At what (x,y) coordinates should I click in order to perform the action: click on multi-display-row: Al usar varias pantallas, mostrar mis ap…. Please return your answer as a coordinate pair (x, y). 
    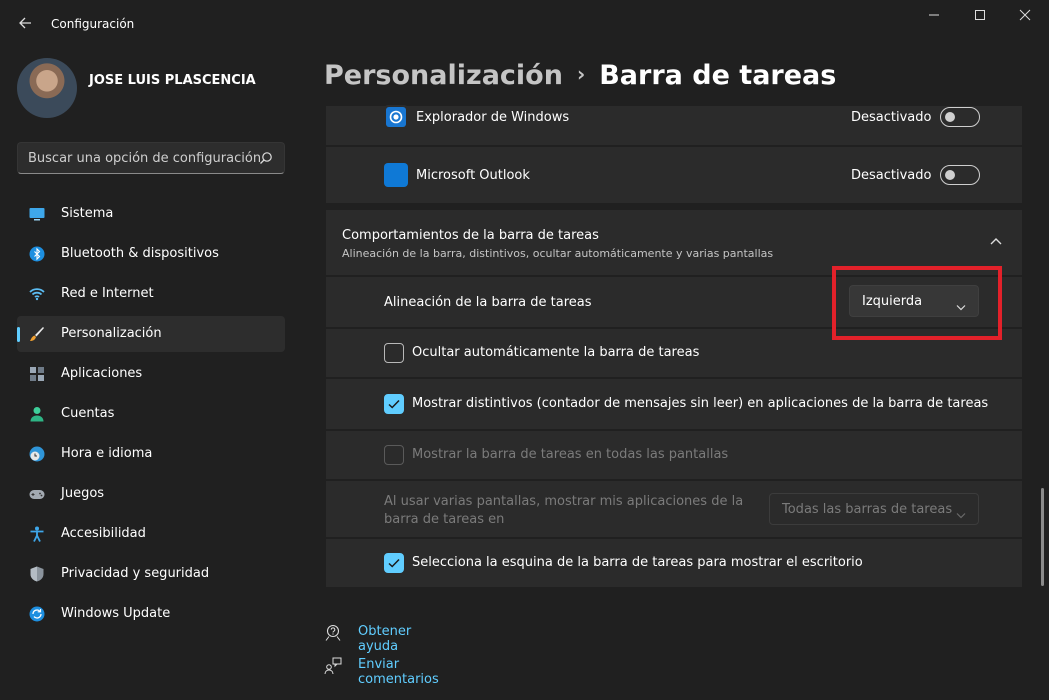
    Looking at the image, I should click on (674, 509).